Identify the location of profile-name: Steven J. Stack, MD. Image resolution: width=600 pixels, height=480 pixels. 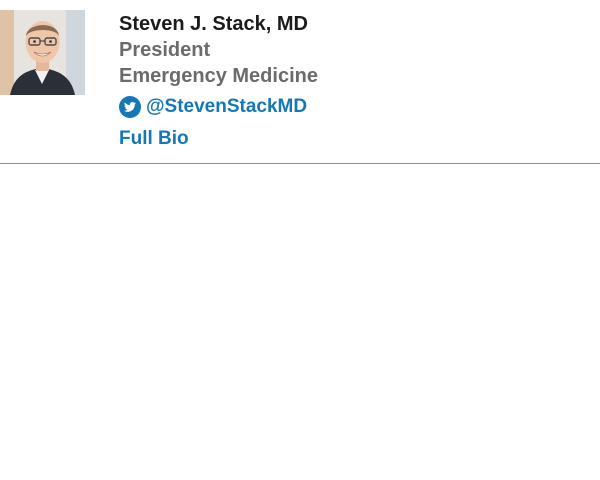
(213, 24).